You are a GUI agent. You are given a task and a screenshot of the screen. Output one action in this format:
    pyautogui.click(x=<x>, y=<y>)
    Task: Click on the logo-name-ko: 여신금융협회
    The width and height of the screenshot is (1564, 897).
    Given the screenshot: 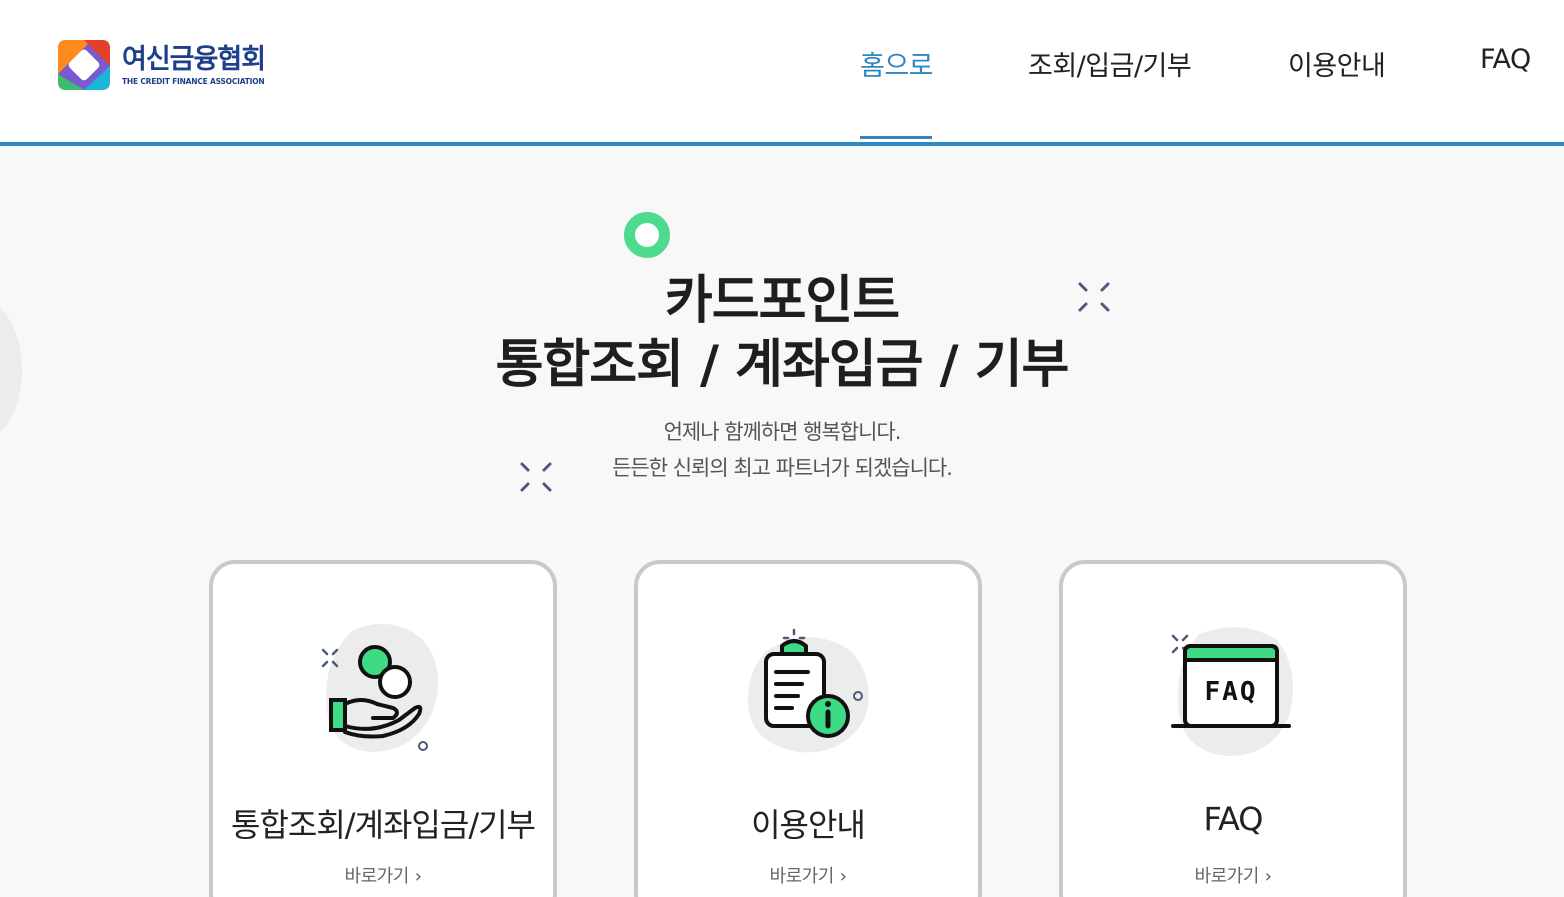 What is the action you would take?
    pyautogui.click(x=194, y=59)
    